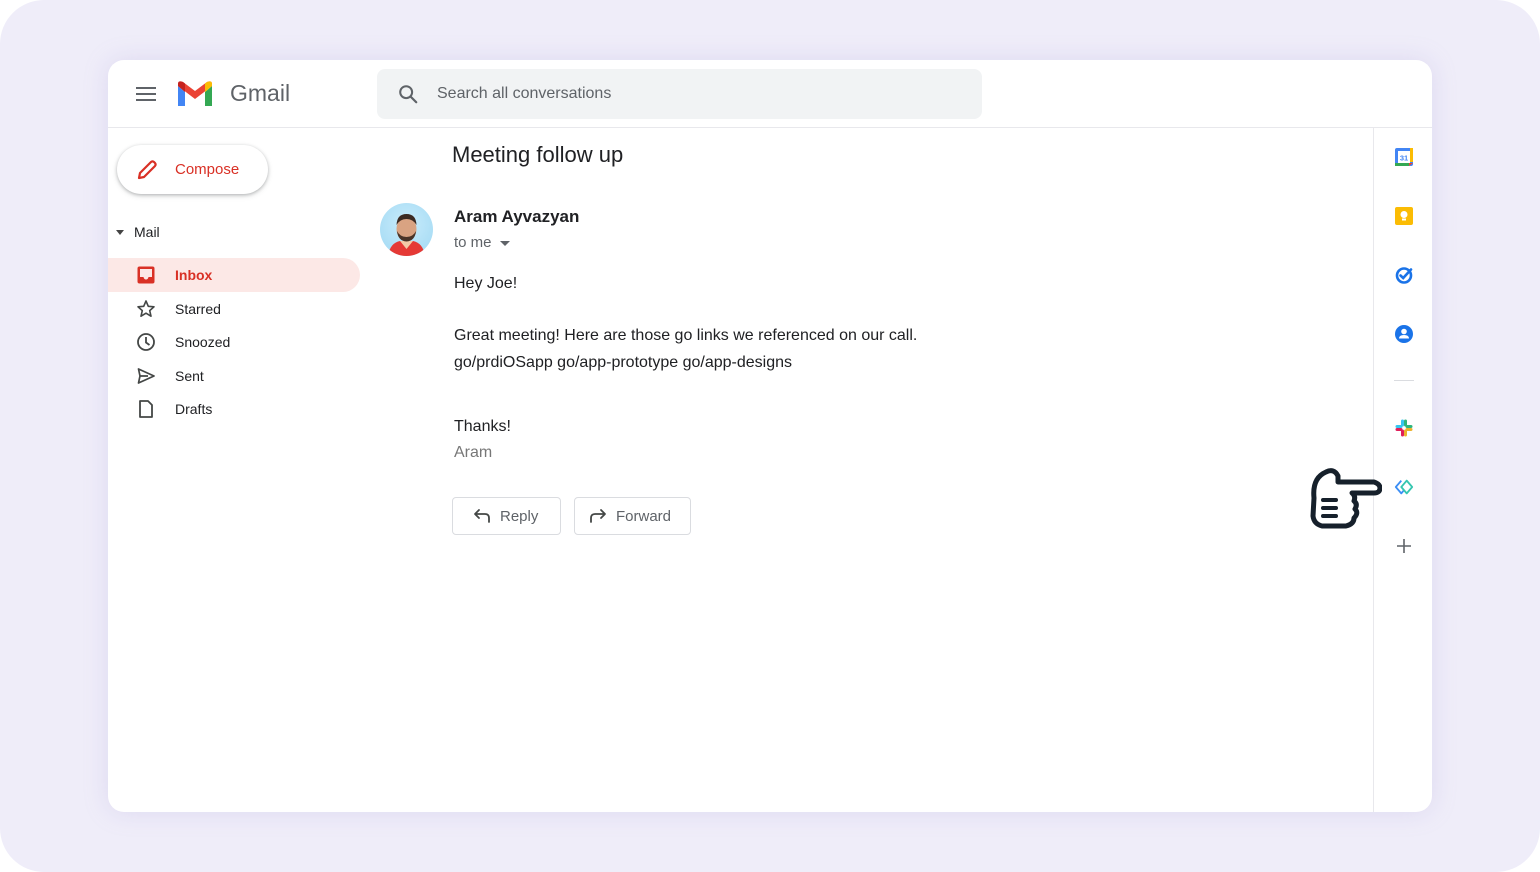 The width and height of the screenshot is (1540, 872). I want to click on mail-section-toggle: Mail, so click(138, 232).